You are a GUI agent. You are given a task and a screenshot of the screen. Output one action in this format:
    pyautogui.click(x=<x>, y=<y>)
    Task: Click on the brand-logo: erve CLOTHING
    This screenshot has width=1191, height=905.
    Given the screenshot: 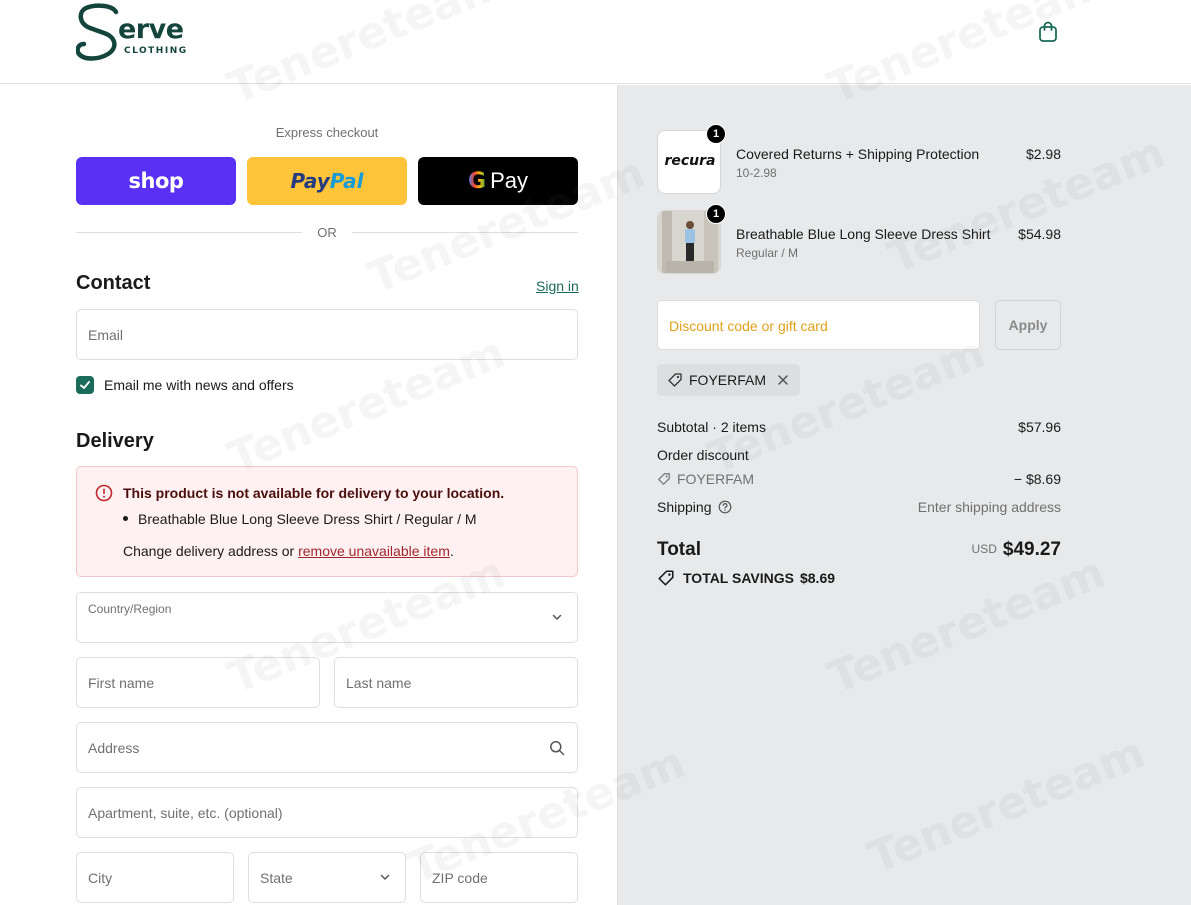 What is the action you would take?
    pyautogui.click(x=135, y=33)
    